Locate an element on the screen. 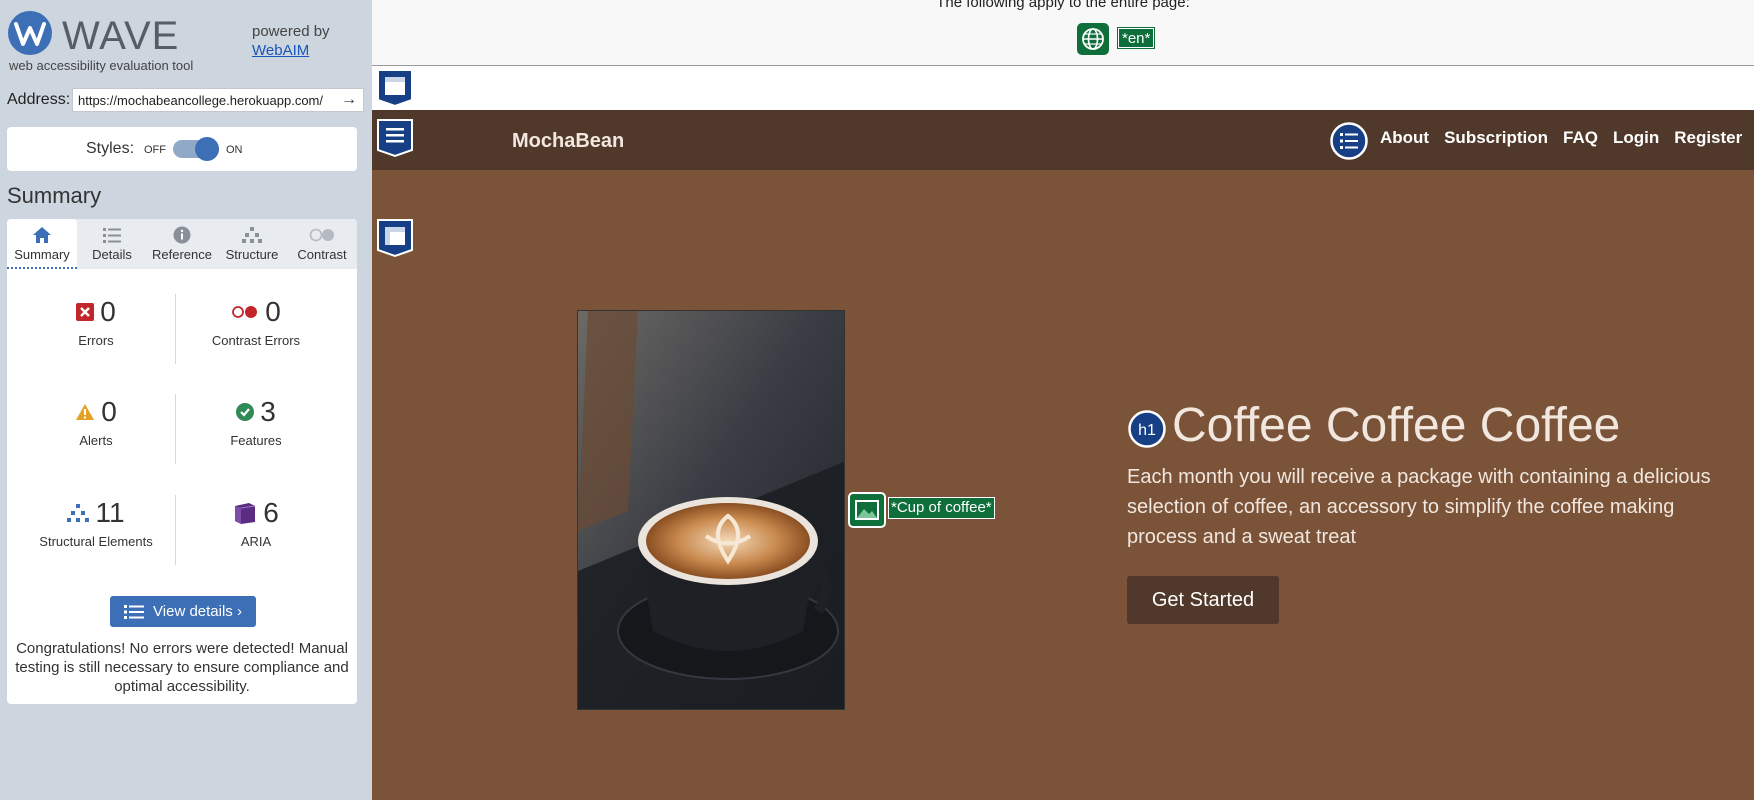 This screenshot has width=1754, height=800. tab-structure: Structure is located at coordinates (252, 244).